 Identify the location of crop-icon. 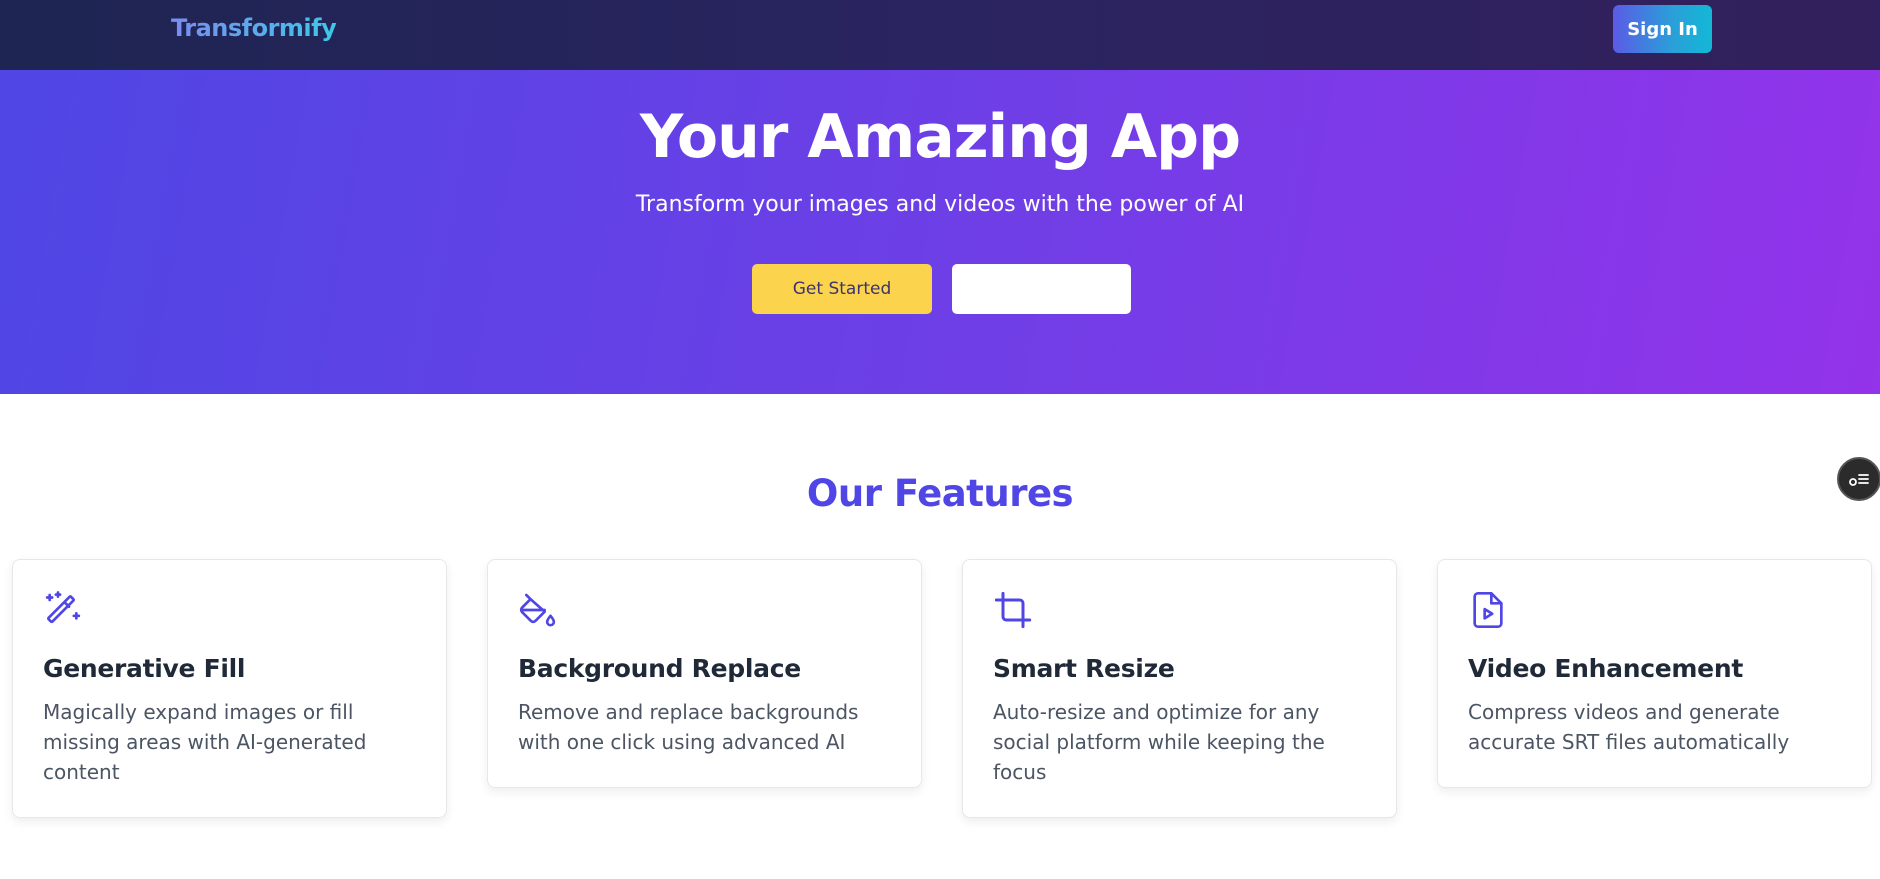
(1013, 610).